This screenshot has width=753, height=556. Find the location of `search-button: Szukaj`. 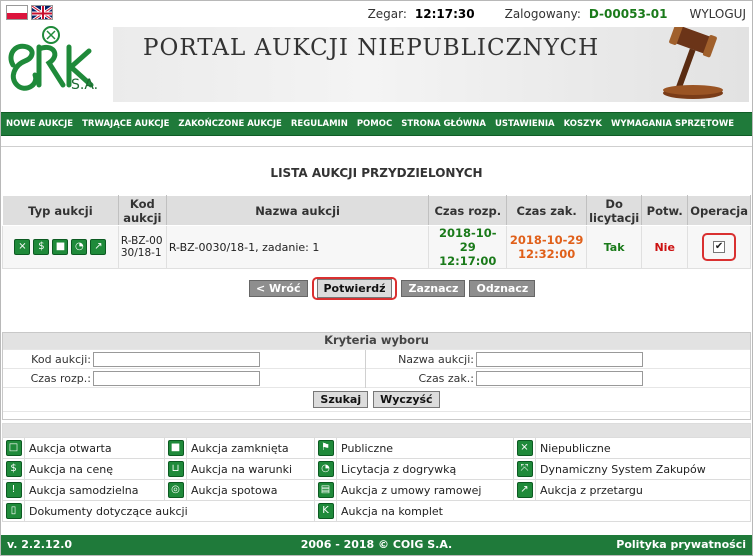

search-button: Szukaj is located at coordinates (341, 399).